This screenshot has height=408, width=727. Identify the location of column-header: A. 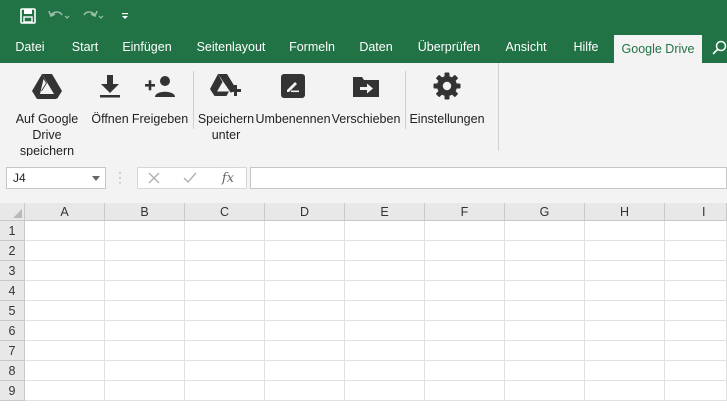
(65, 212).